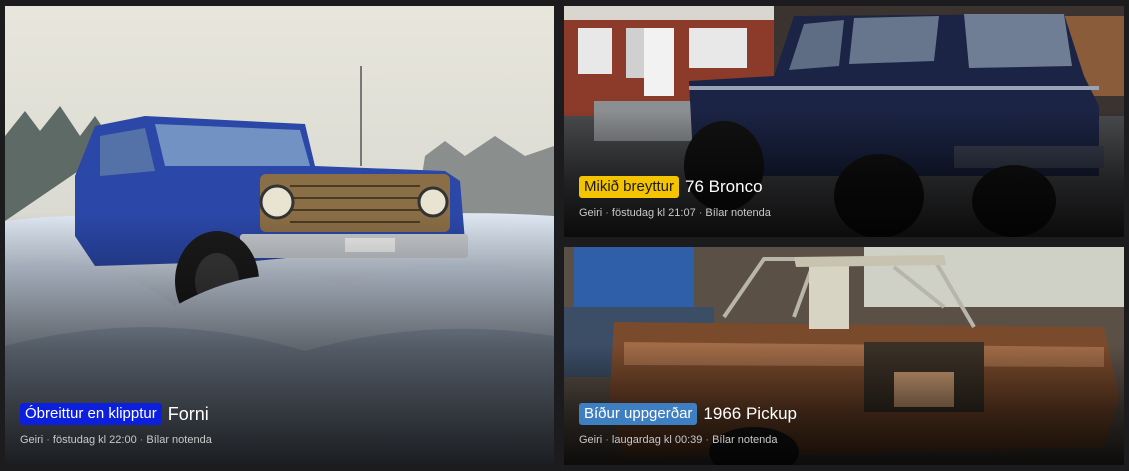 This screenshot has height=471, width=1129. Describe the element at coordinates (724, 187) in the screenshot. I see `thread-title-link: 76 Bronco` at that location.